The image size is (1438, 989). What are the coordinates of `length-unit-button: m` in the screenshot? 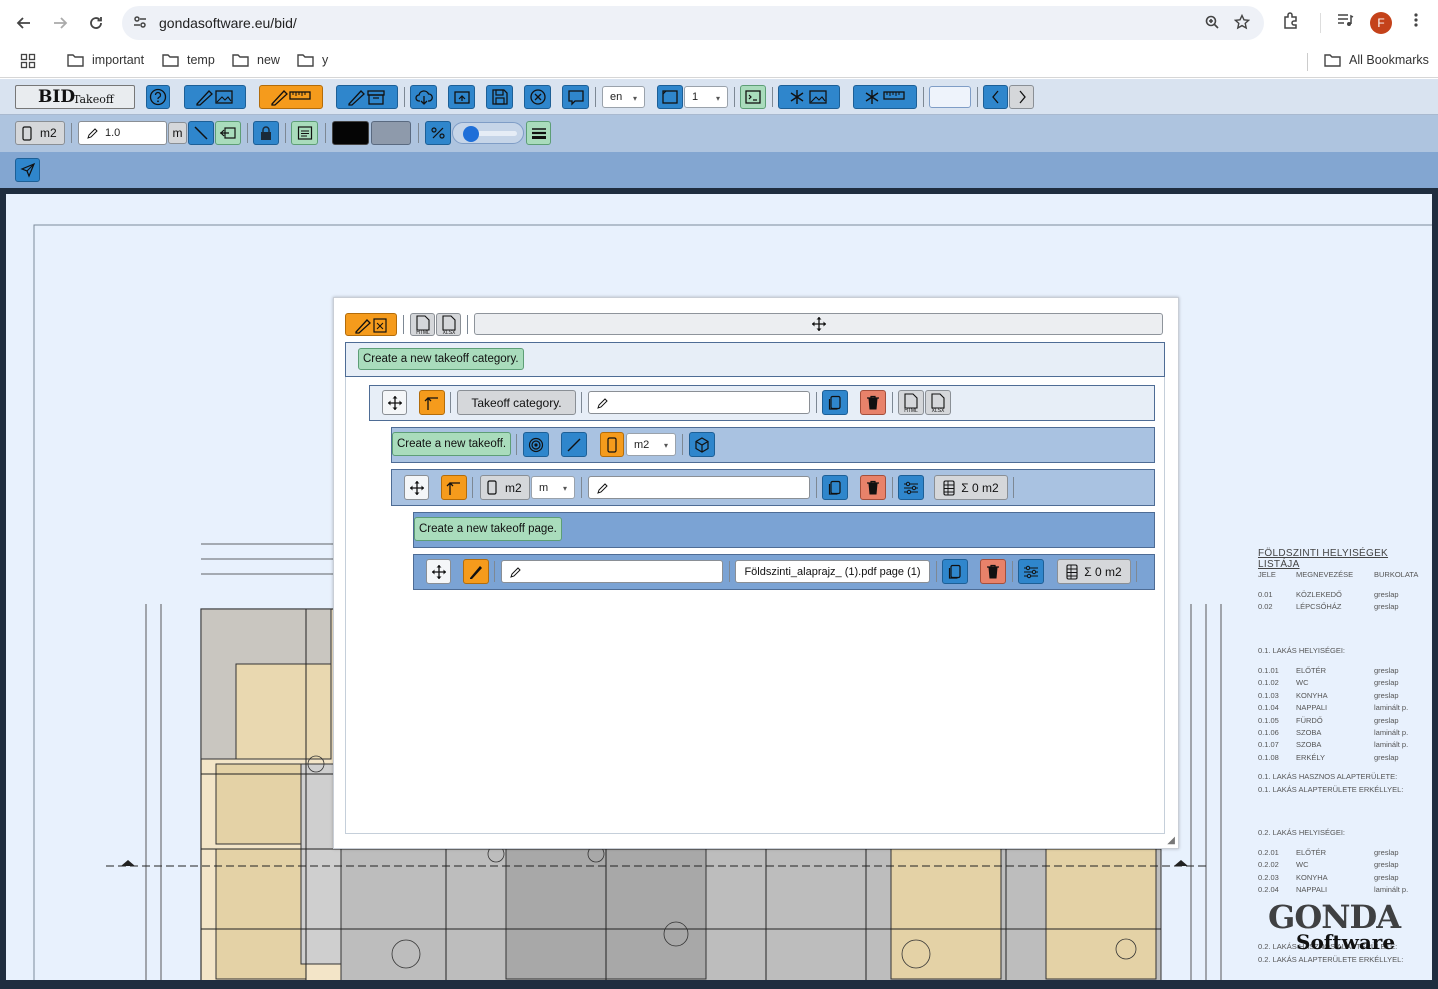 It's located at (177, 133).